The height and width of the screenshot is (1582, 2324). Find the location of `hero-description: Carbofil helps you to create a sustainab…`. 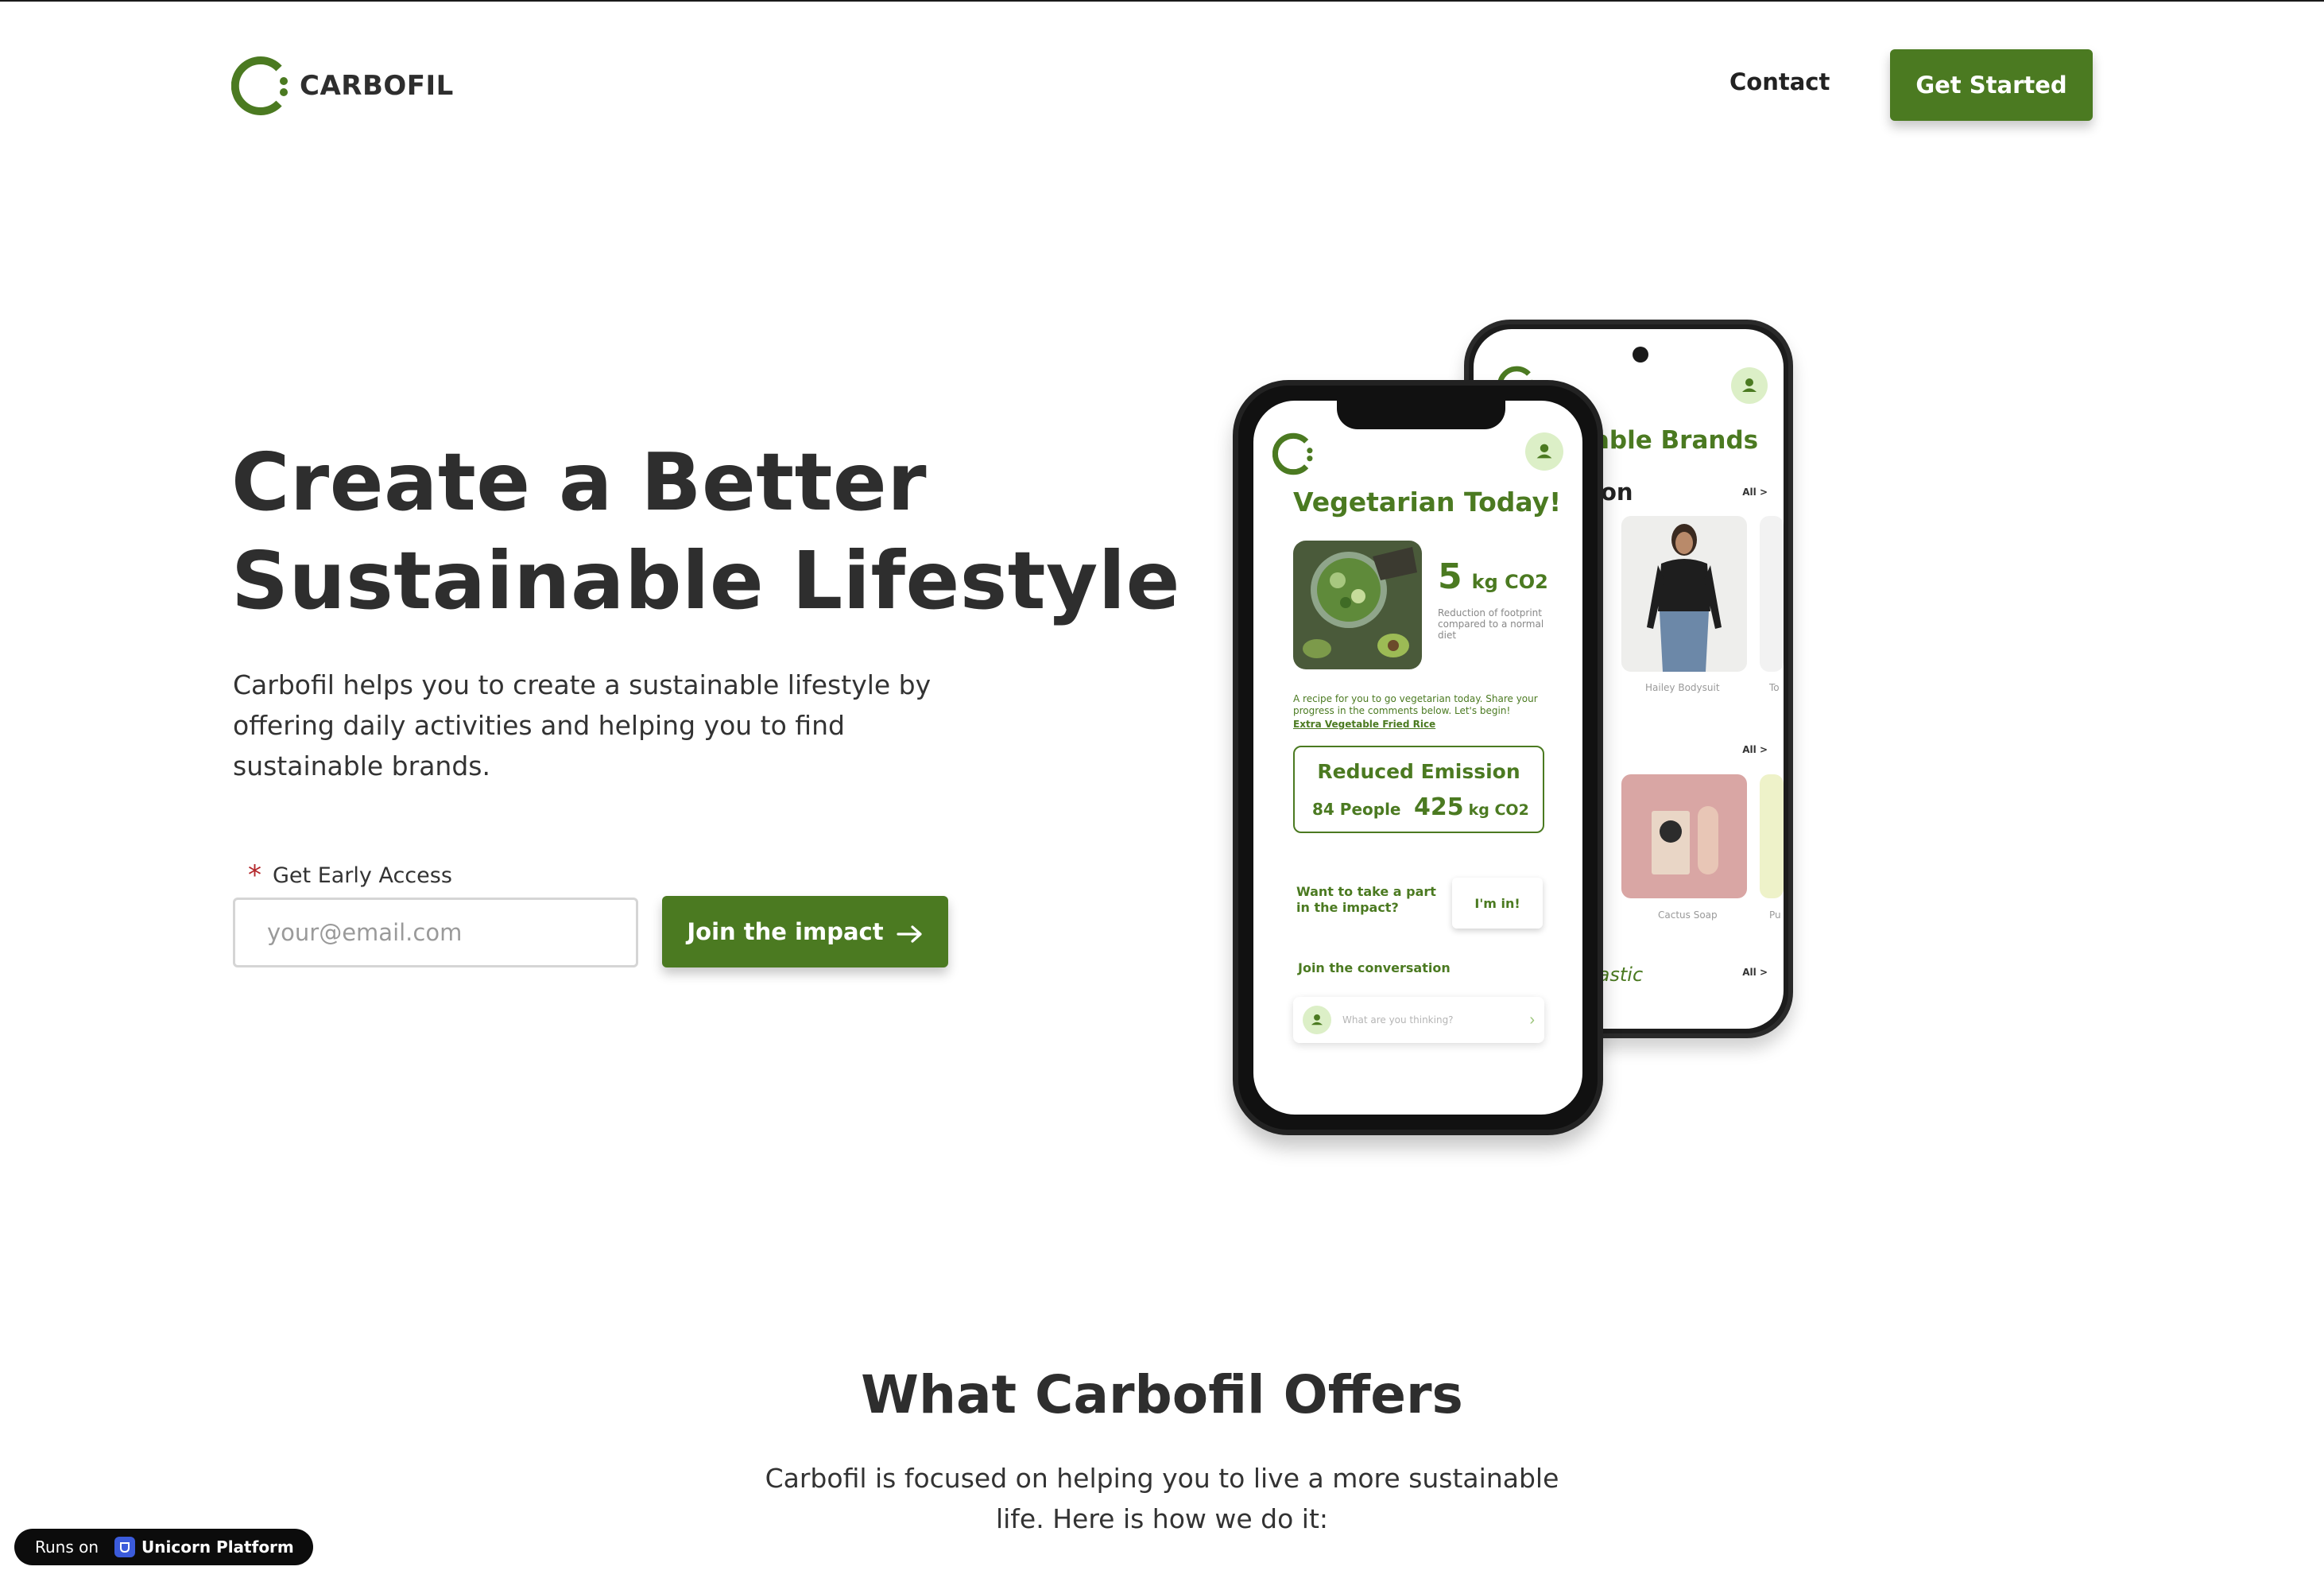

hero-description: Carbofil helps you to create a sustainab… is located at coordinates (582, 725).